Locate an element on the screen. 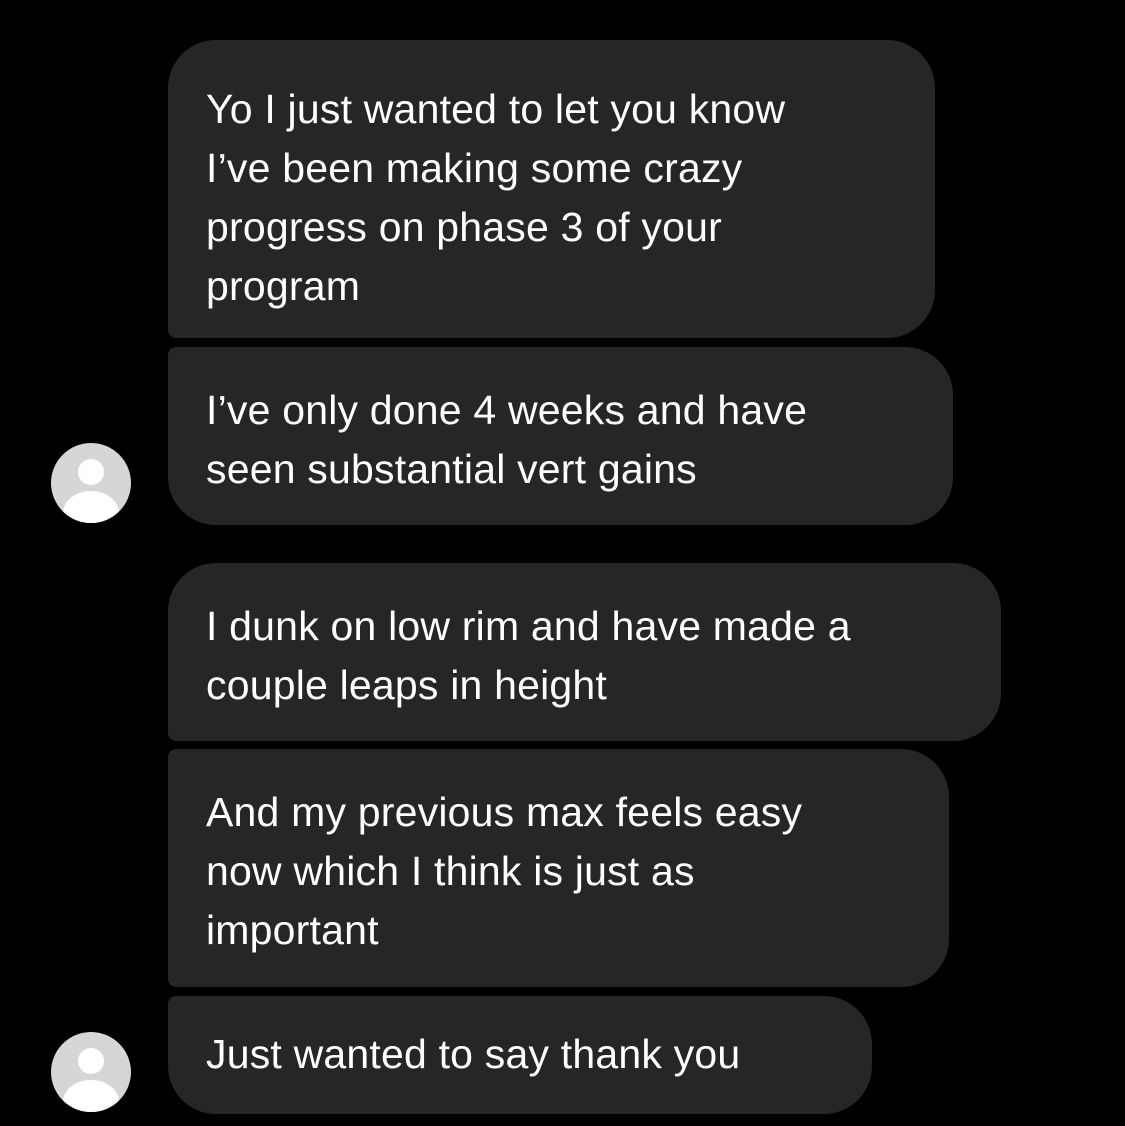 Image resolution: width=1125 pixels, height=1126 pixels. message-bubble: Just wanted to say thank you is located at coordinates (520, 1055).